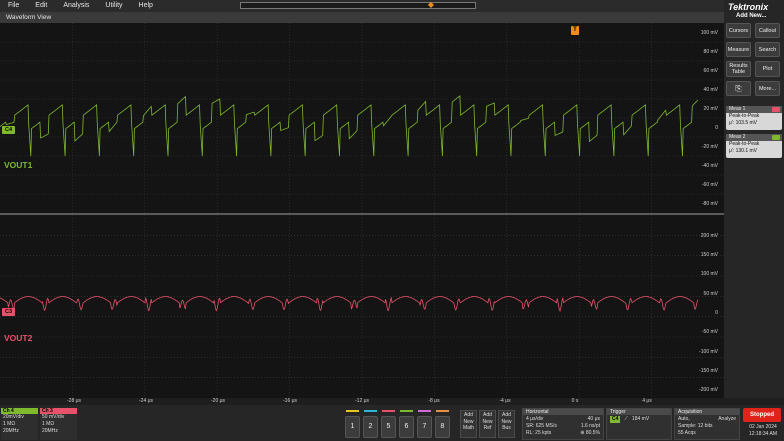 Image resolution: width=784 pixels, height=441 pixels. I want to click on top-tick: 0, so click(716, 128).